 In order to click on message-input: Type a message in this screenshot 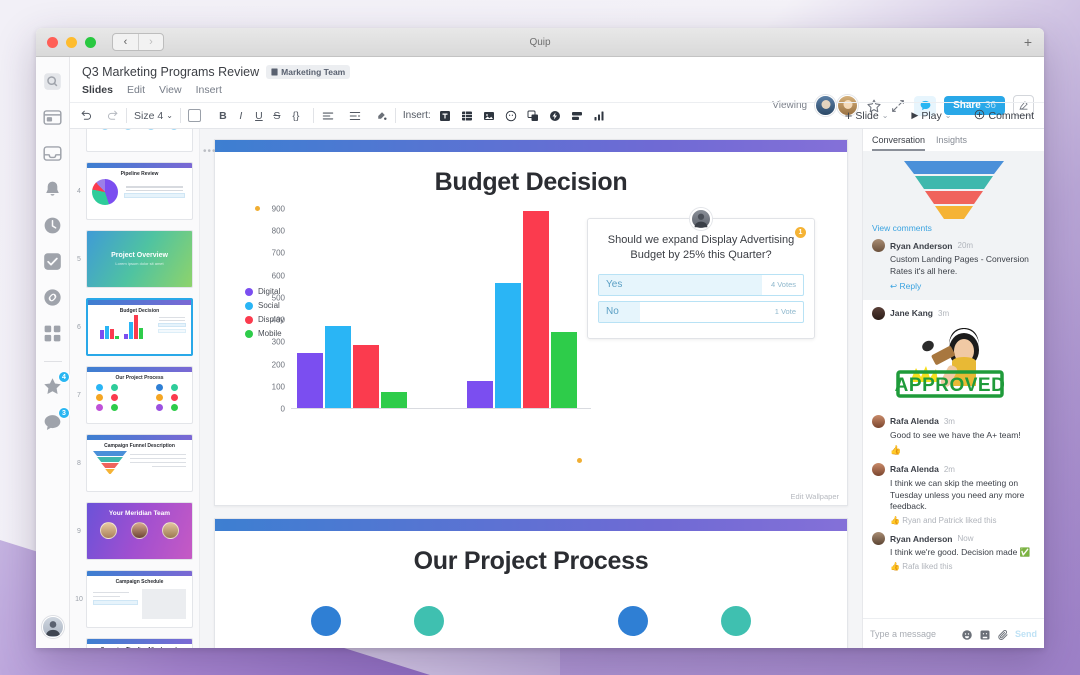, I will do `click(912, 634)`.